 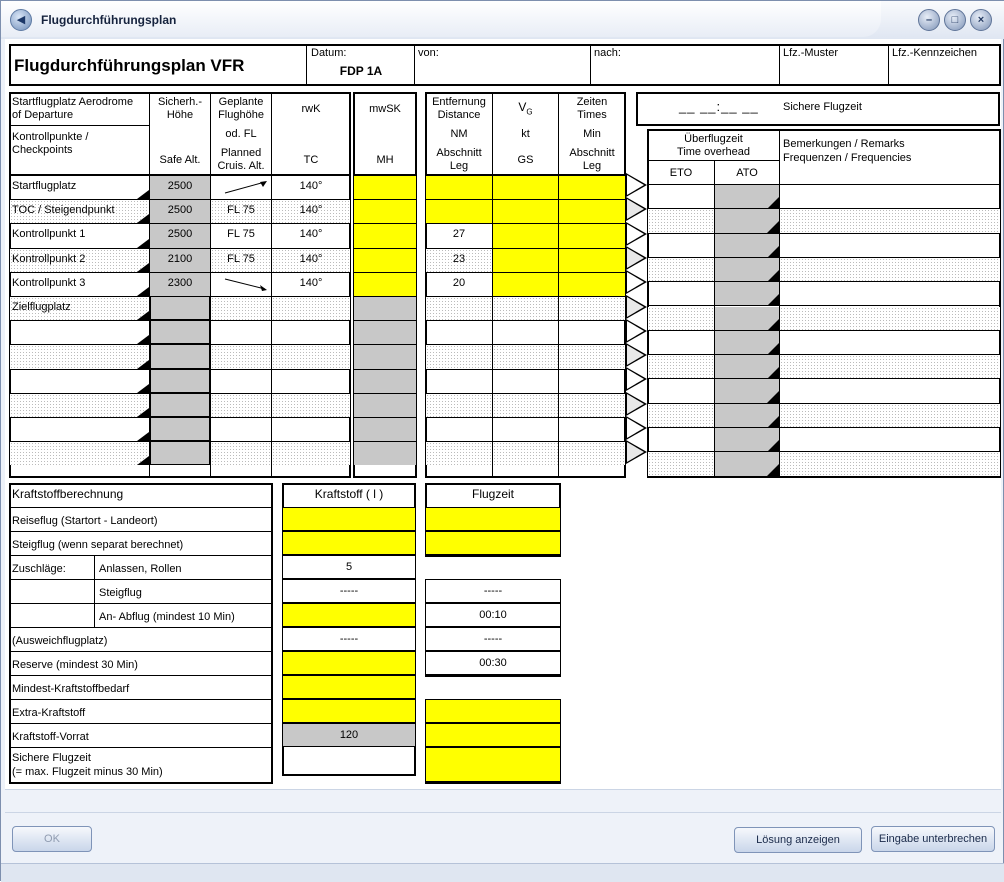 I want to click on fuel-steigflug-input, so click(x=349, y=543).